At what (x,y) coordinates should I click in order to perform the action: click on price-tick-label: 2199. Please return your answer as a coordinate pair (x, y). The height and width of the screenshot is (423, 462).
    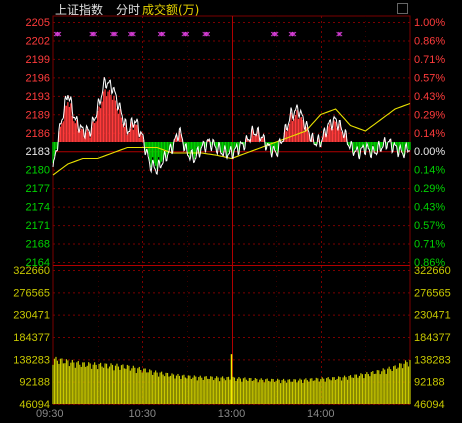
    Looking at the image, I should click on (38, 60).